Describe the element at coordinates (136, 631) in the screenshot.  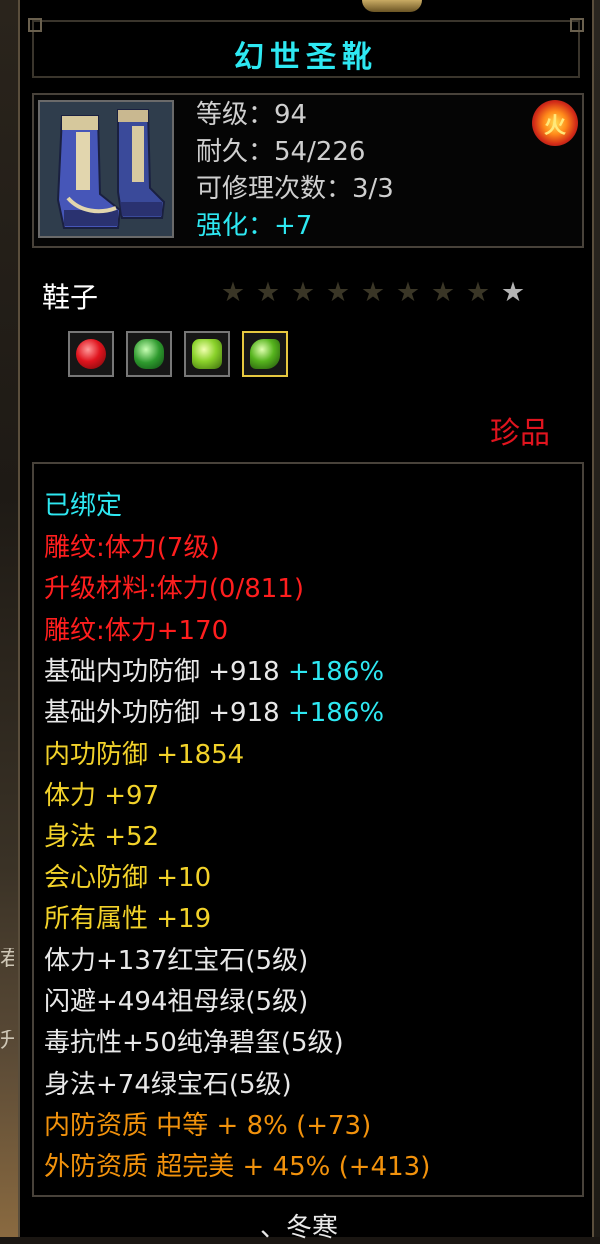
I see `engrave-bonus-line: 雕纹:体力+170` at that location.